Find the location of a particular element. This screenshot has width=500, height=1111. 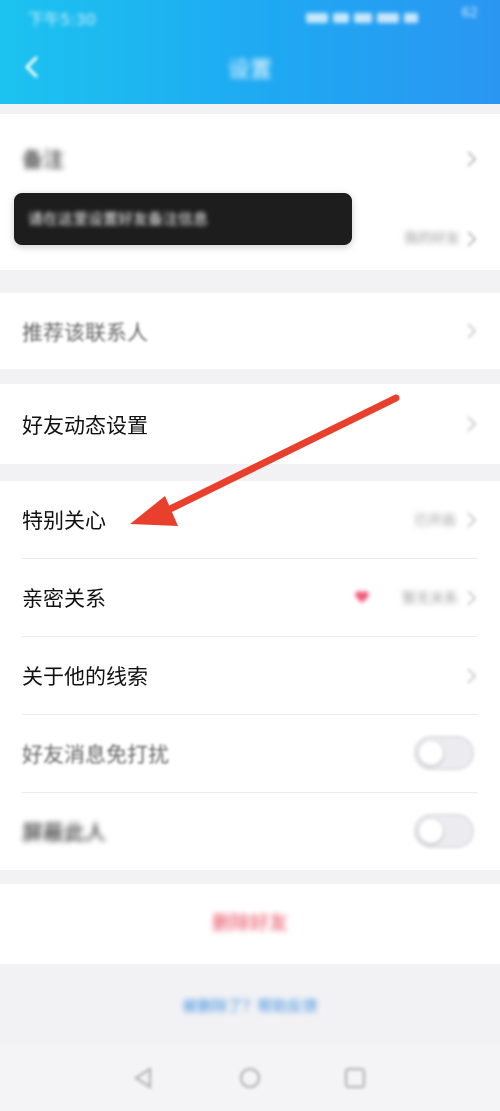

special-care-row: 特别关心 已开启 is located at coordinates (250, 519).